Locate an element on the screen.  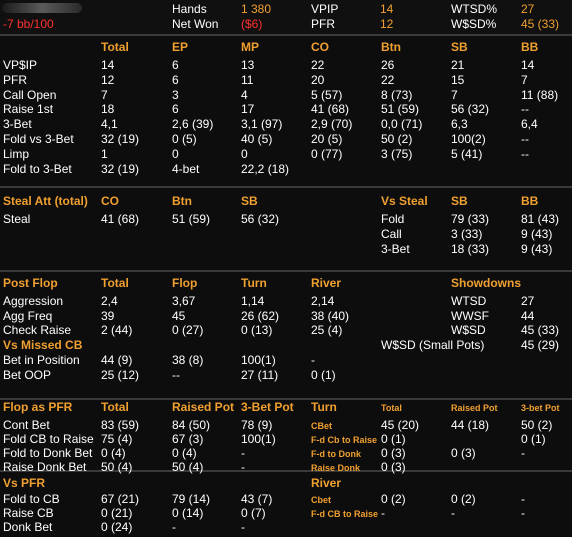
stat-cell: 12 is located at coordinates (108, 80).